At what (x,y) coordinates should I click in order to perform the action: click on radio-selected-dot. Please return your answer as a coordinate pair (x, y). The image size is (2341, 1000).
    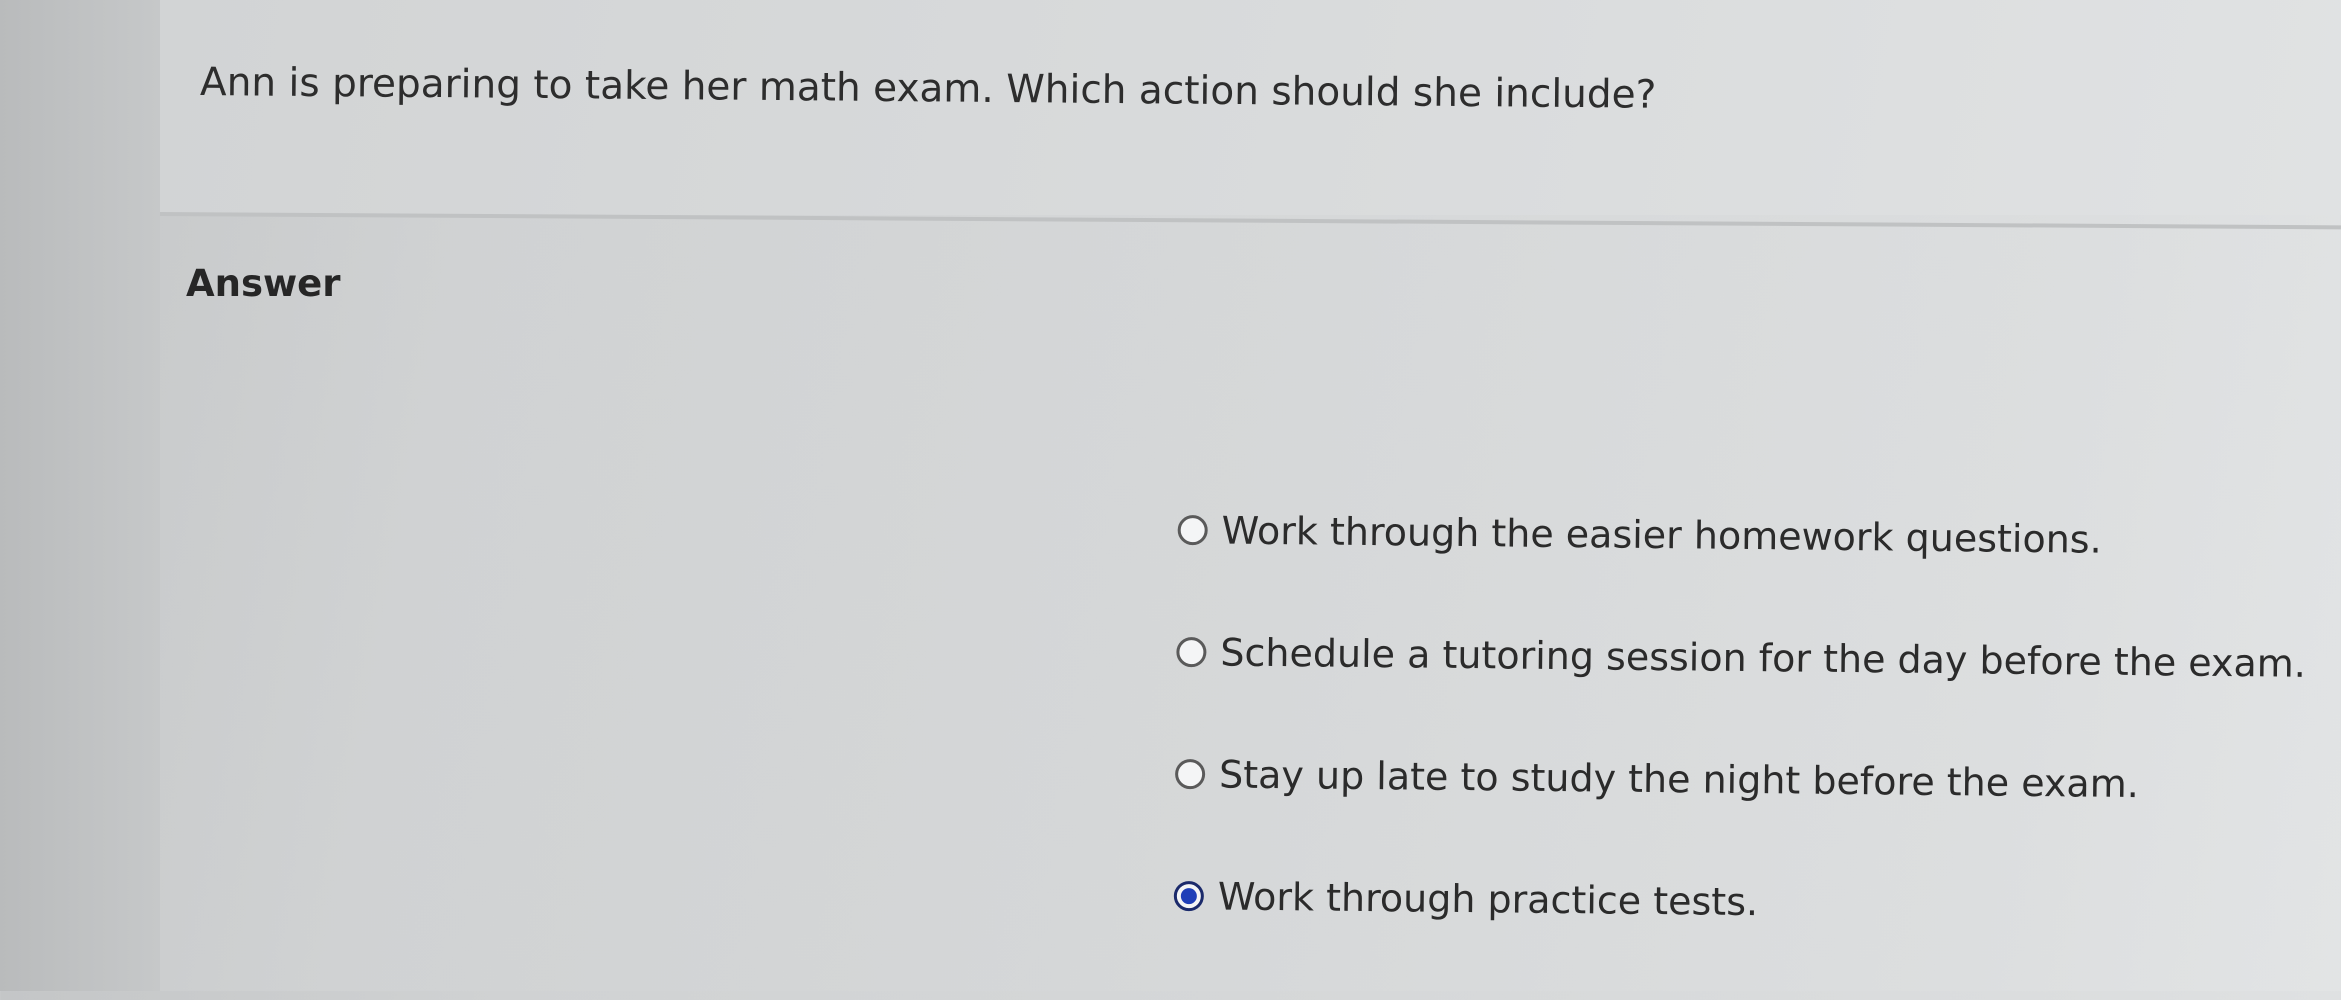
    Looking at the image, I should click on (1188, 896).